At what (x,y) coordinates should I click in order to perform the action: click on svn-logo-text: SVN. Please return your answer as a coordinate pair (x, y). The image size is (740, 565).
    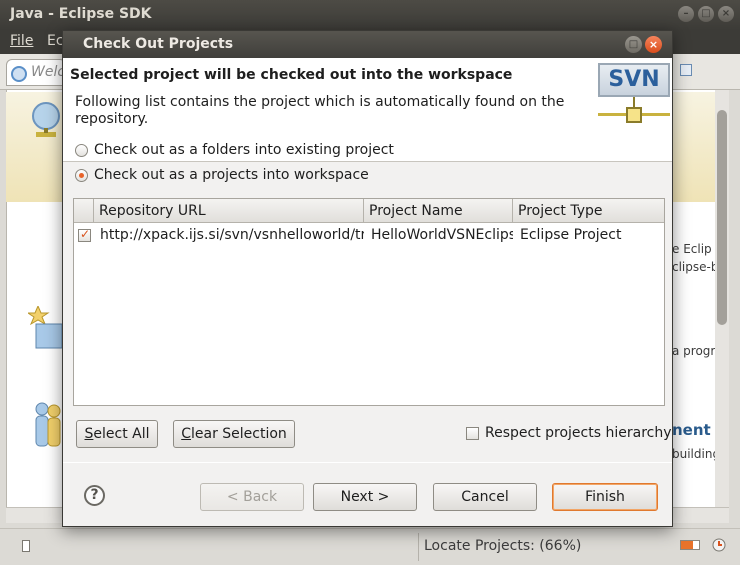
    Looking at the image, I should click on (634, 80).